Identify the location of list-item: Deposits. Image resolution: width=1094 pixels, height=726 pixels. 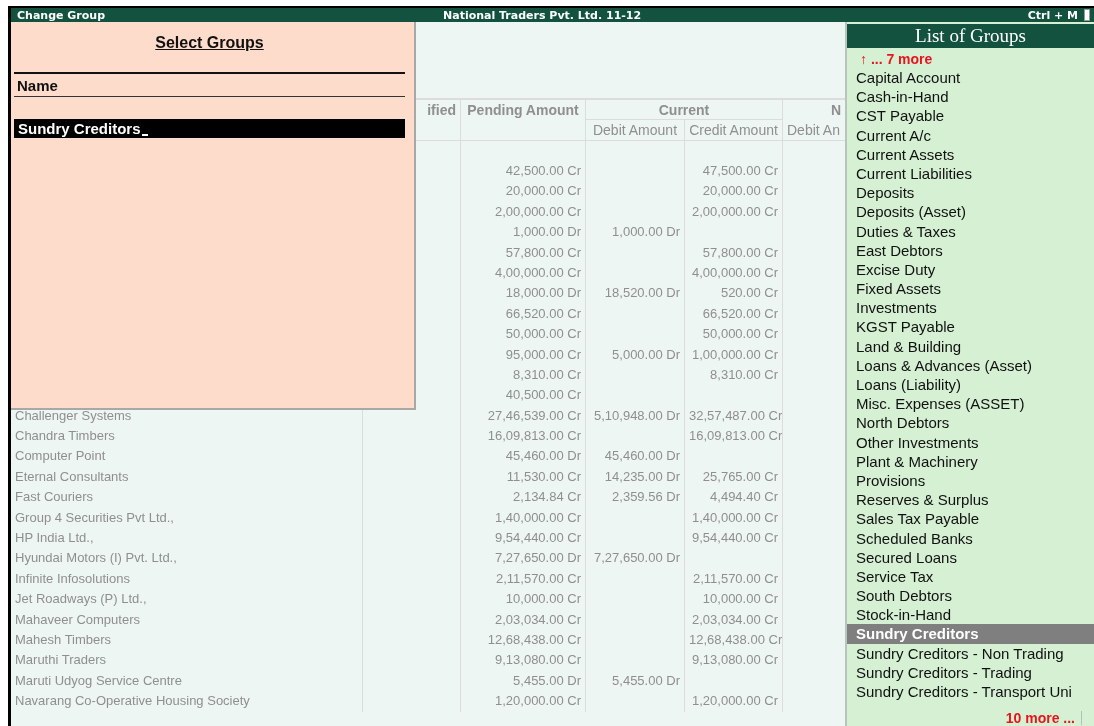
(970, 193).